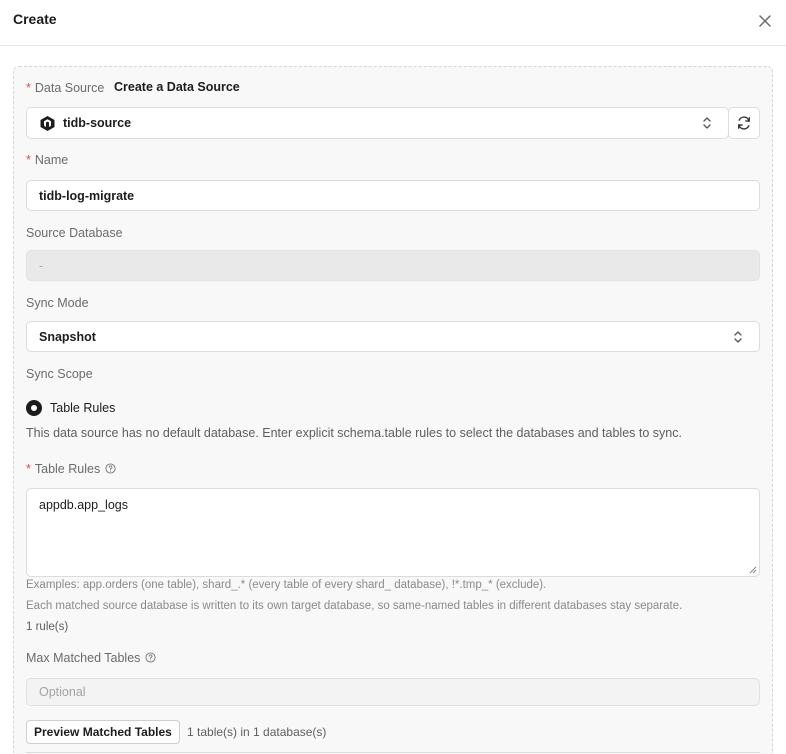 This screenshot has width=786, height=754. What do you see at coordinates (62, 692) in the screenshot?
I see `max-matched-tables-placeholder: Optional` at bounding box center [62, 692].